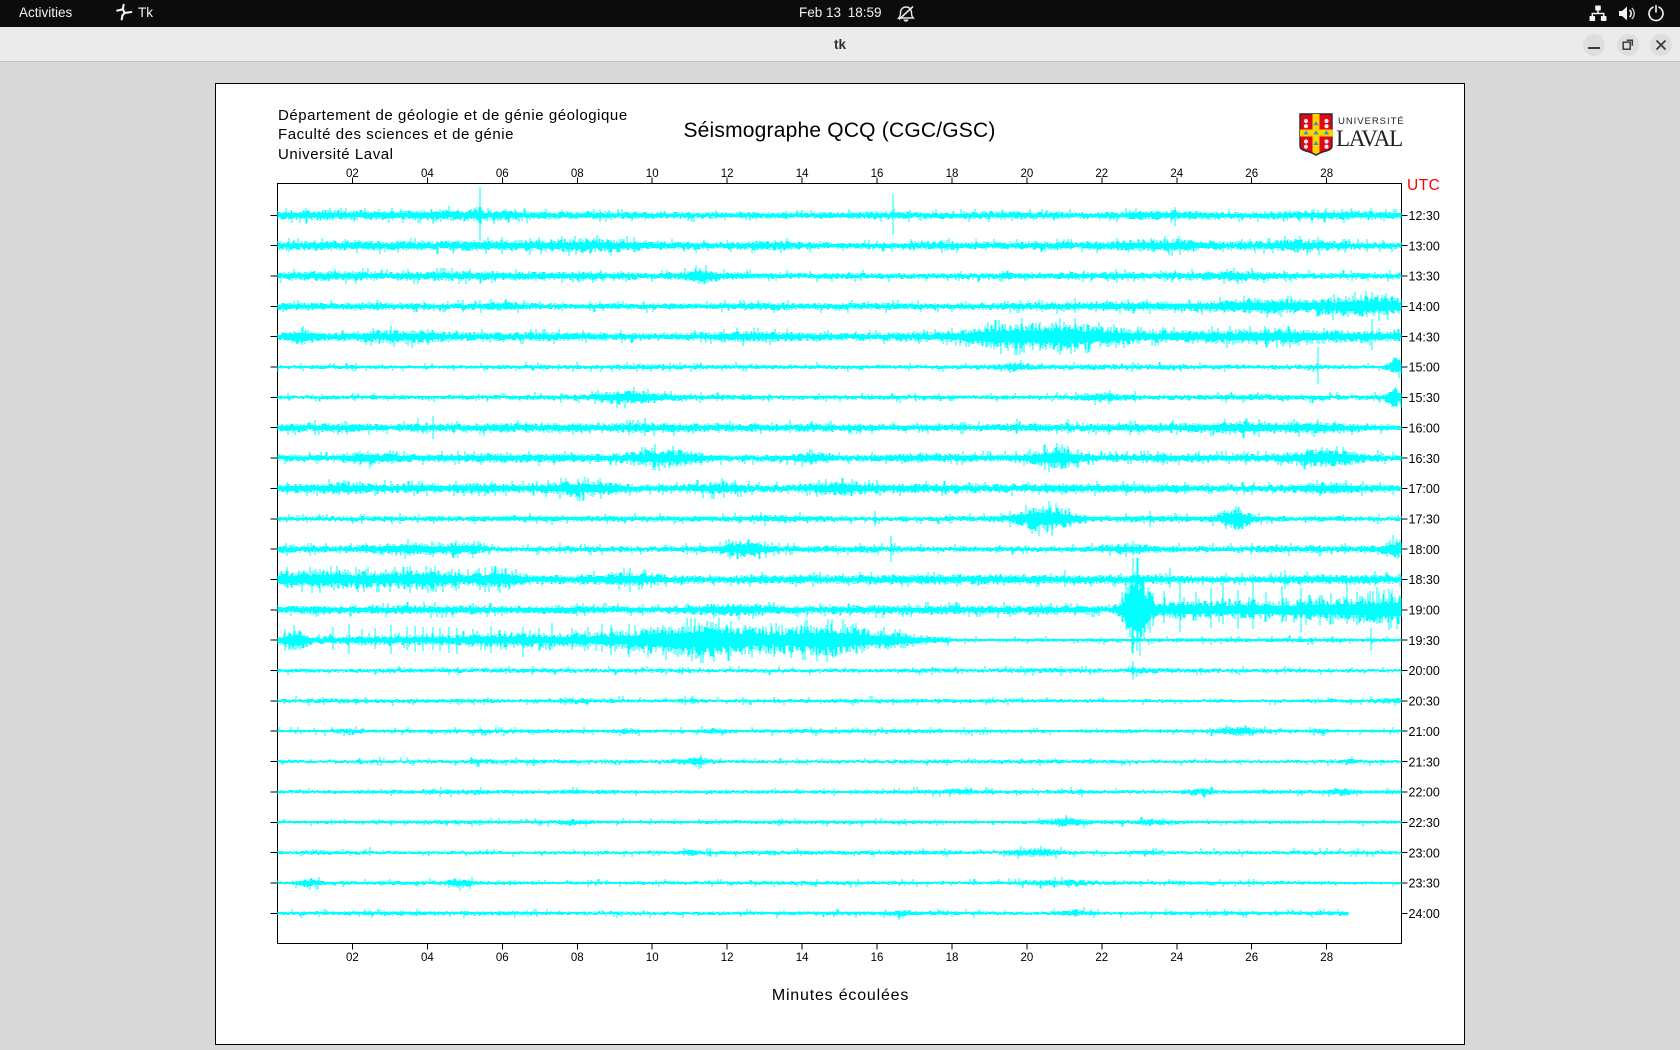 Image resolution: width=1680 pixels, height=1050 pixels. I want to click on svg-text: 15:30, so click(1424, 398).